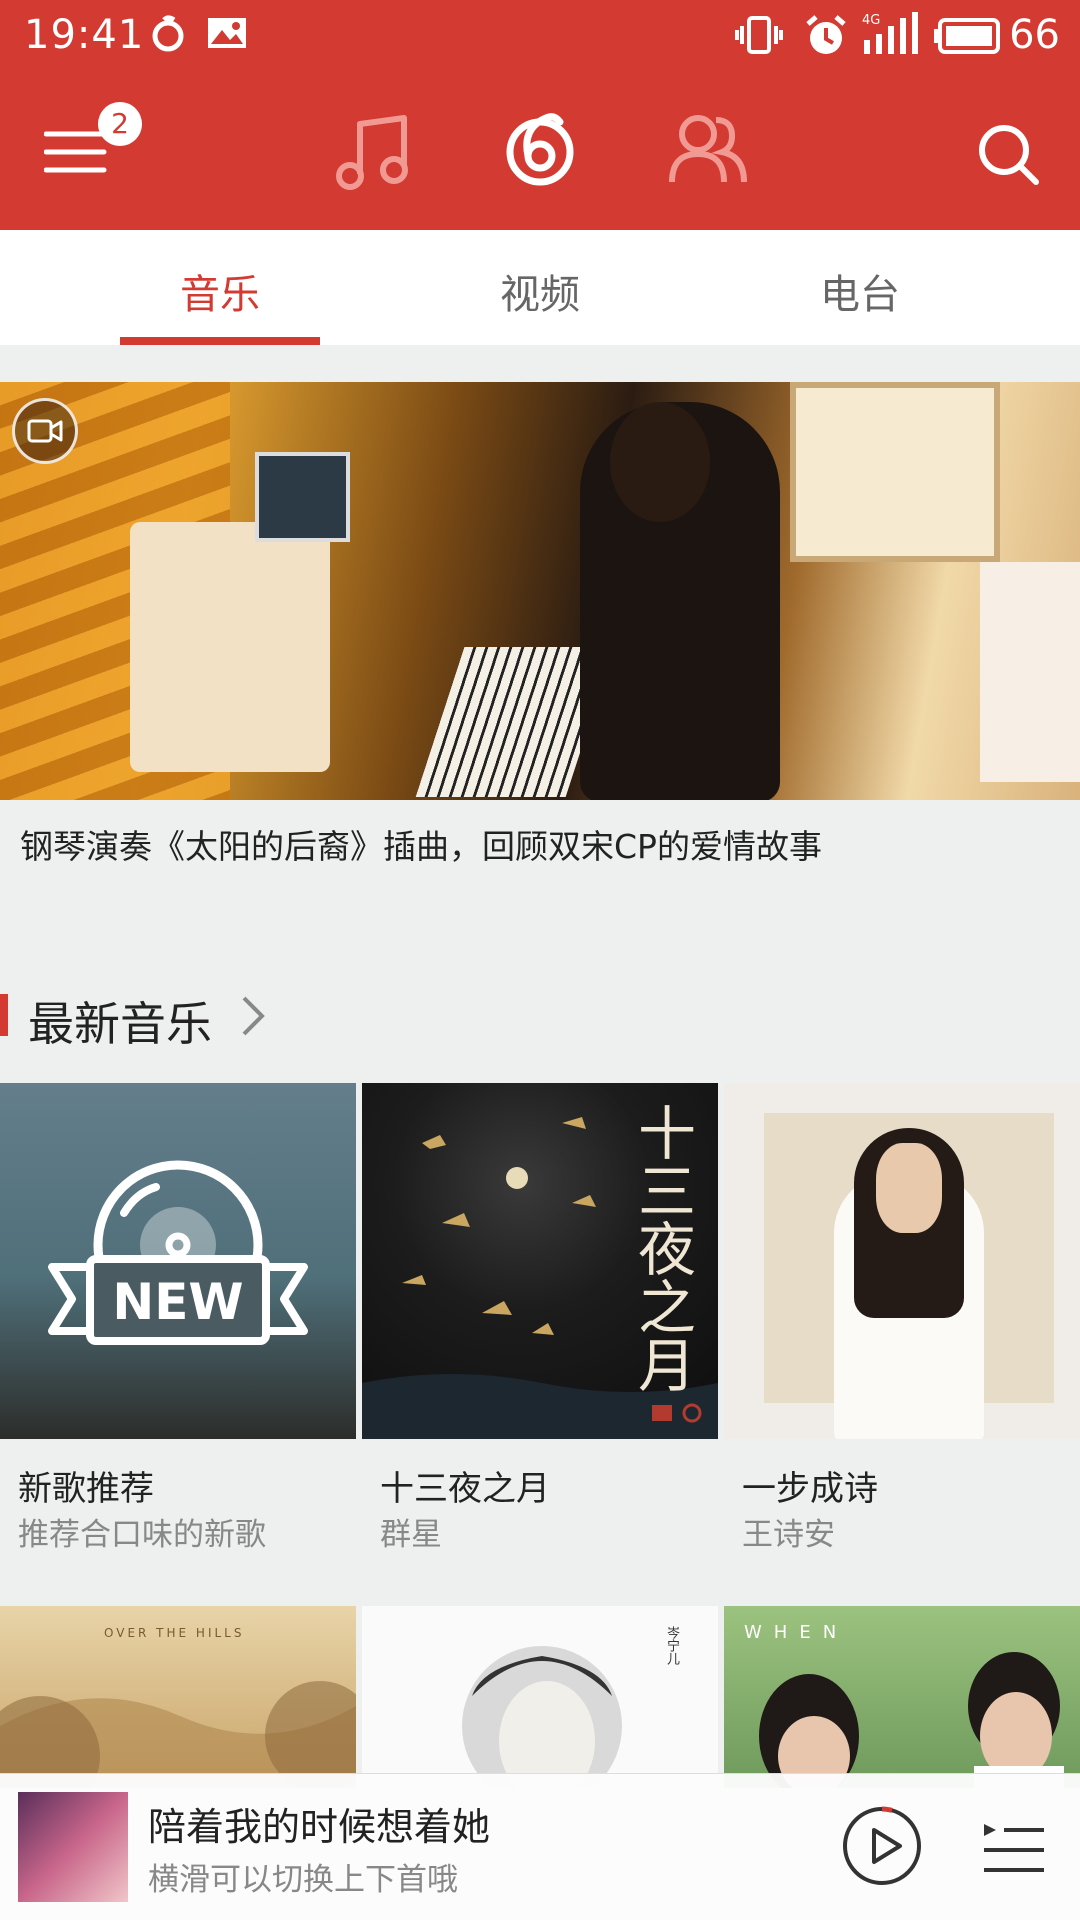 This screenshot has height=1920, width=1080. I want to click on album-subtitle: 推荐合口味的新歌, so click(142, 1535).